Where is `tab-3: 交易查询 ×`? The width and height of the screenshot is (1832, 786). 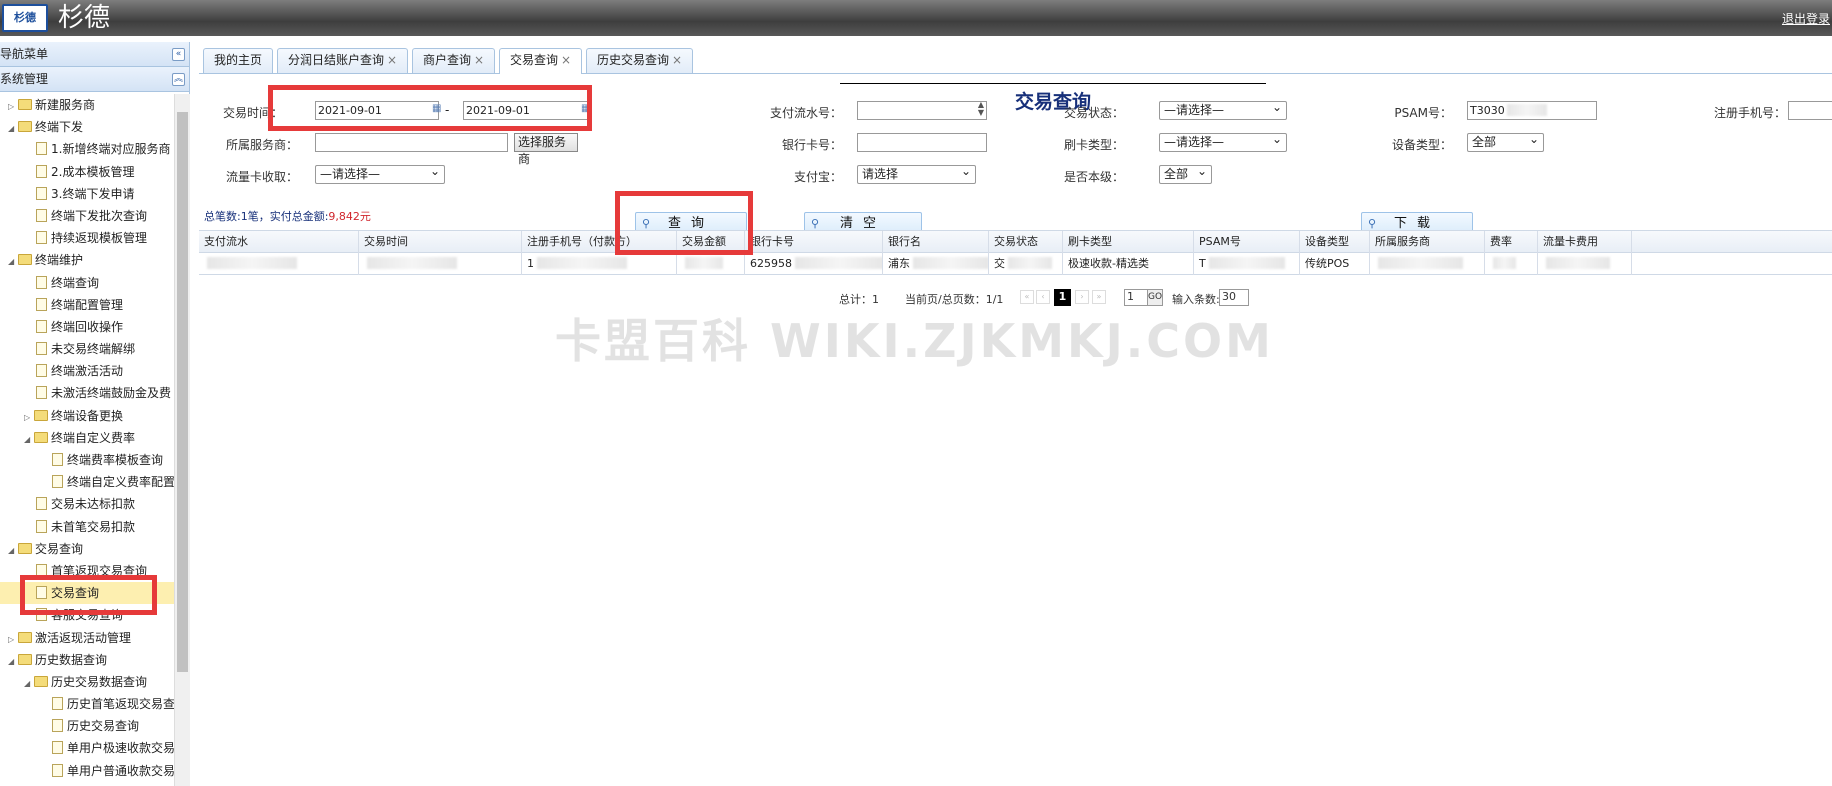 tab-3: 交易查询 × is located at coordinates (541, 61).